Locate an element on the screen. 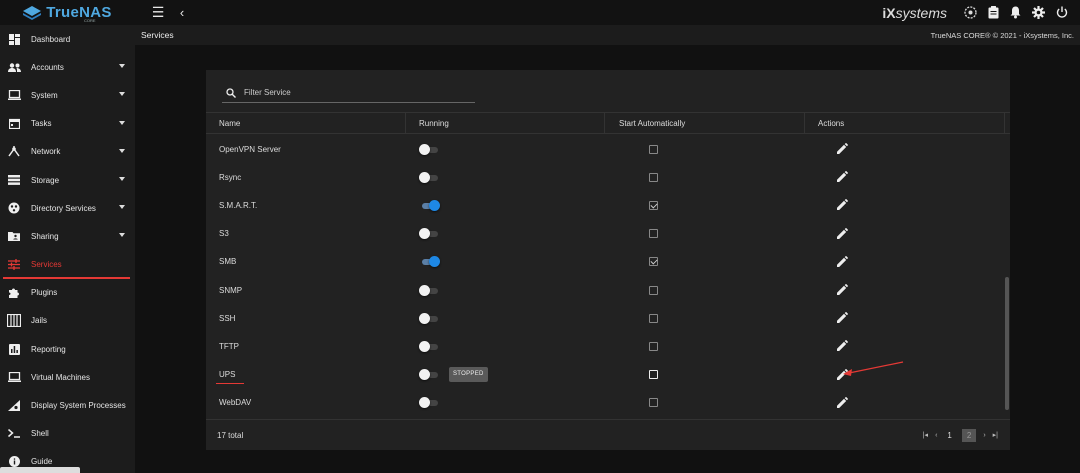 This screenshot has height=473, width=1080. sidebar-item-tasks: Tasks is located at coordinates (67, 124).